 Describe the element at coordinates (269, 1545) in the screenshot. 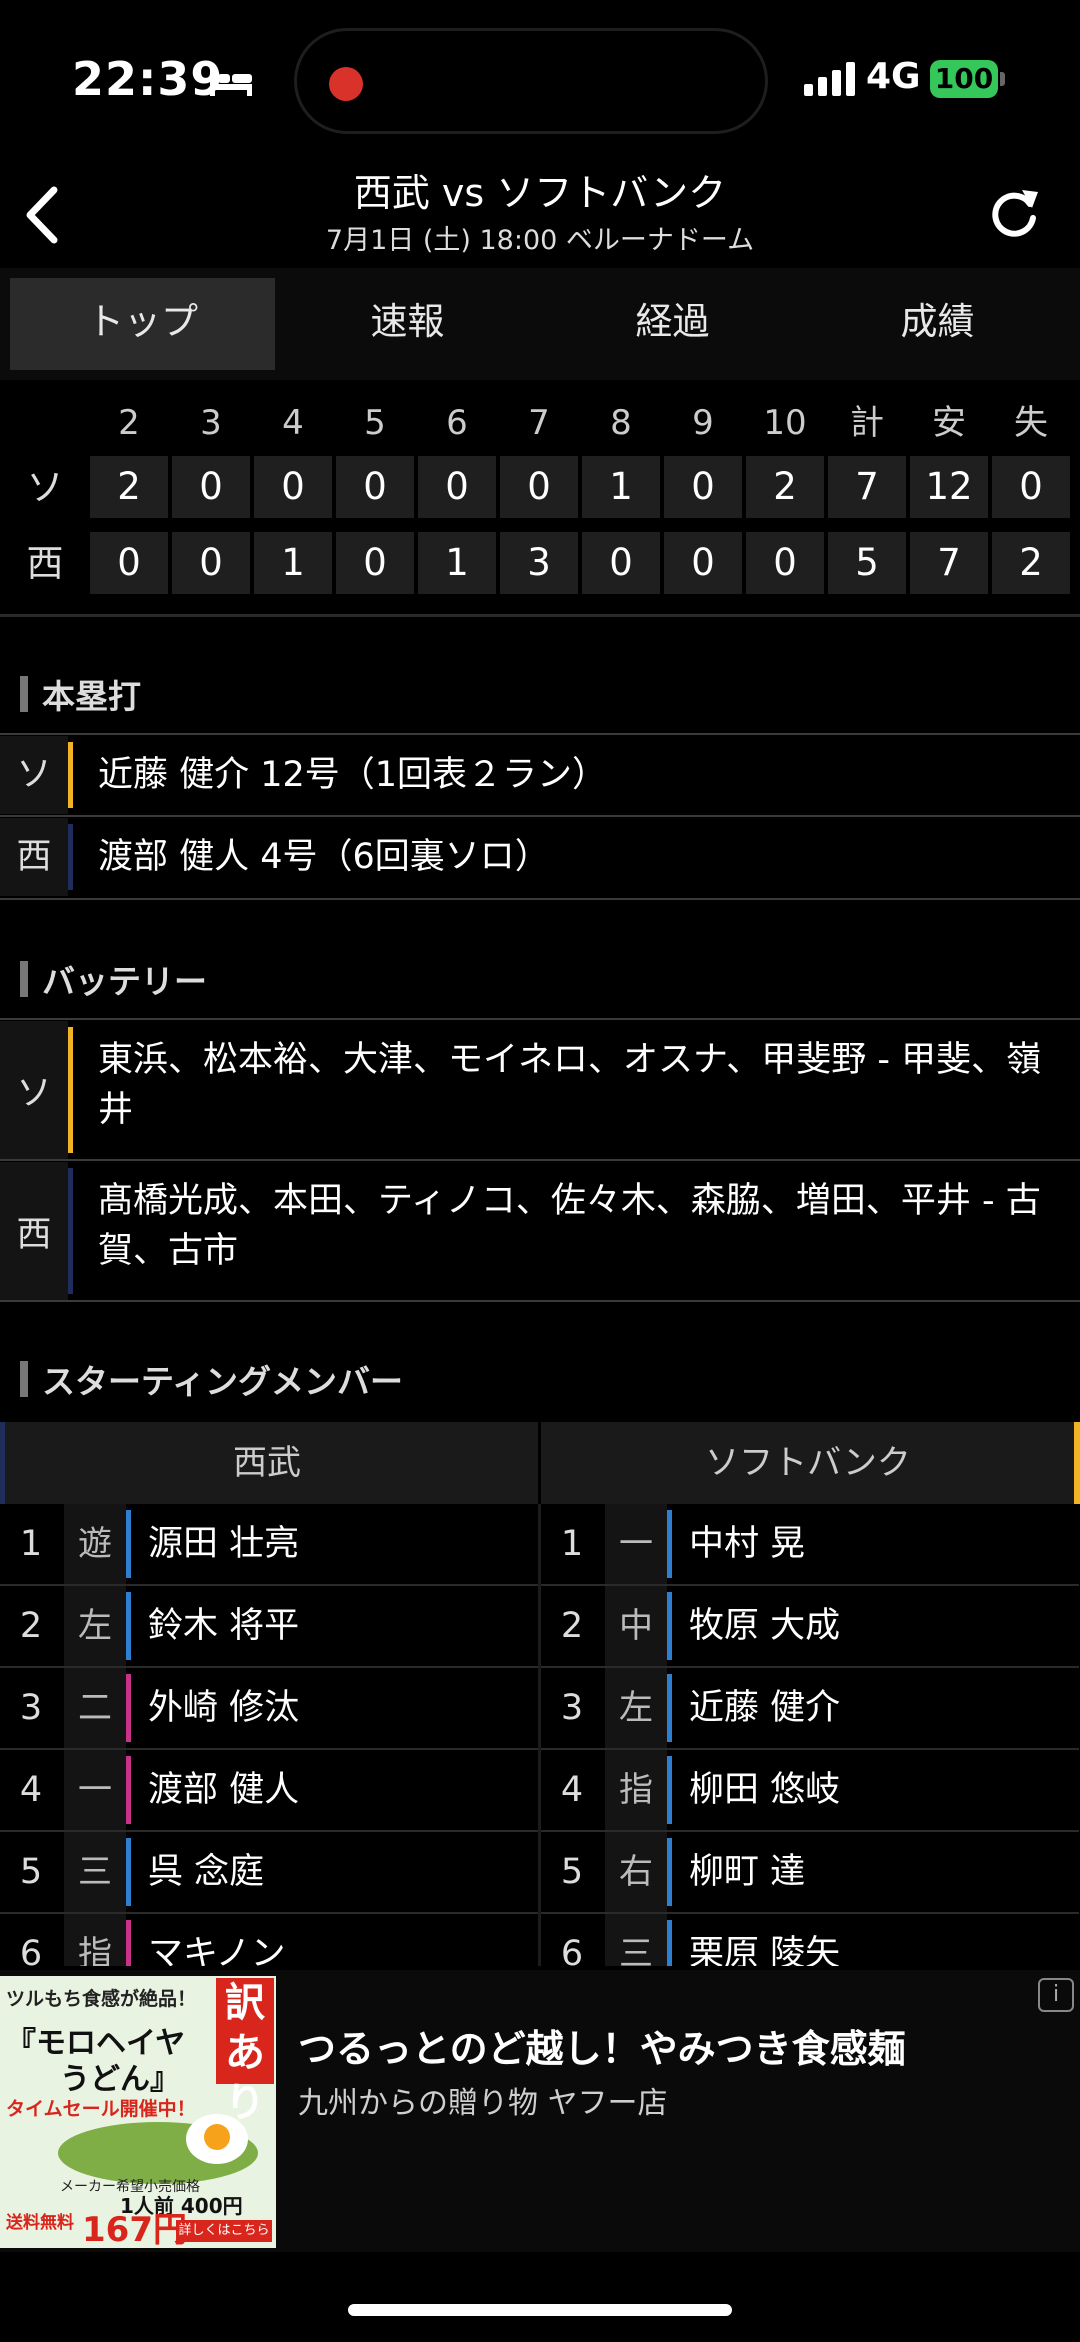

I see `lineup-row: 1 遊 源田 壮亮` at that location.